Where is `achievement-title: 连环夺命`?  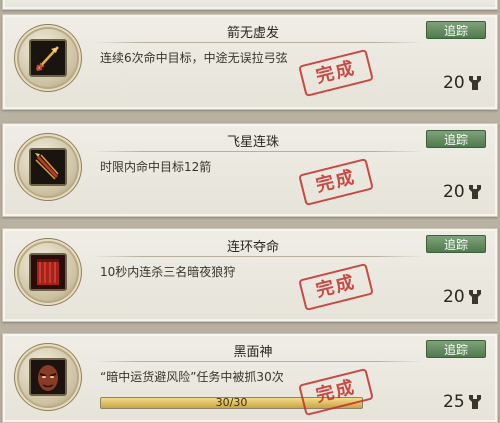
achievement-title: 连环夺命 is located at coordinates (252, 247).